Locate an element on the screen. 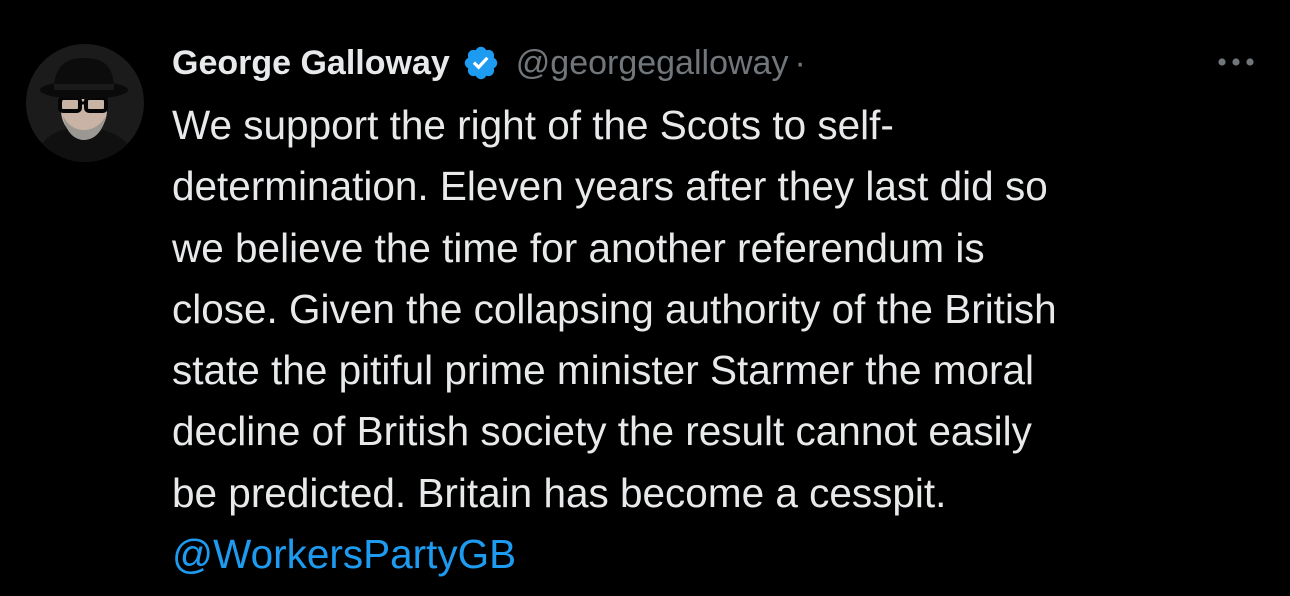 Image resolution: width=1290 pixels, height=596 pixels. tweet-header: George Galloway @georgegalloway · is located at coordinates (489, 63).